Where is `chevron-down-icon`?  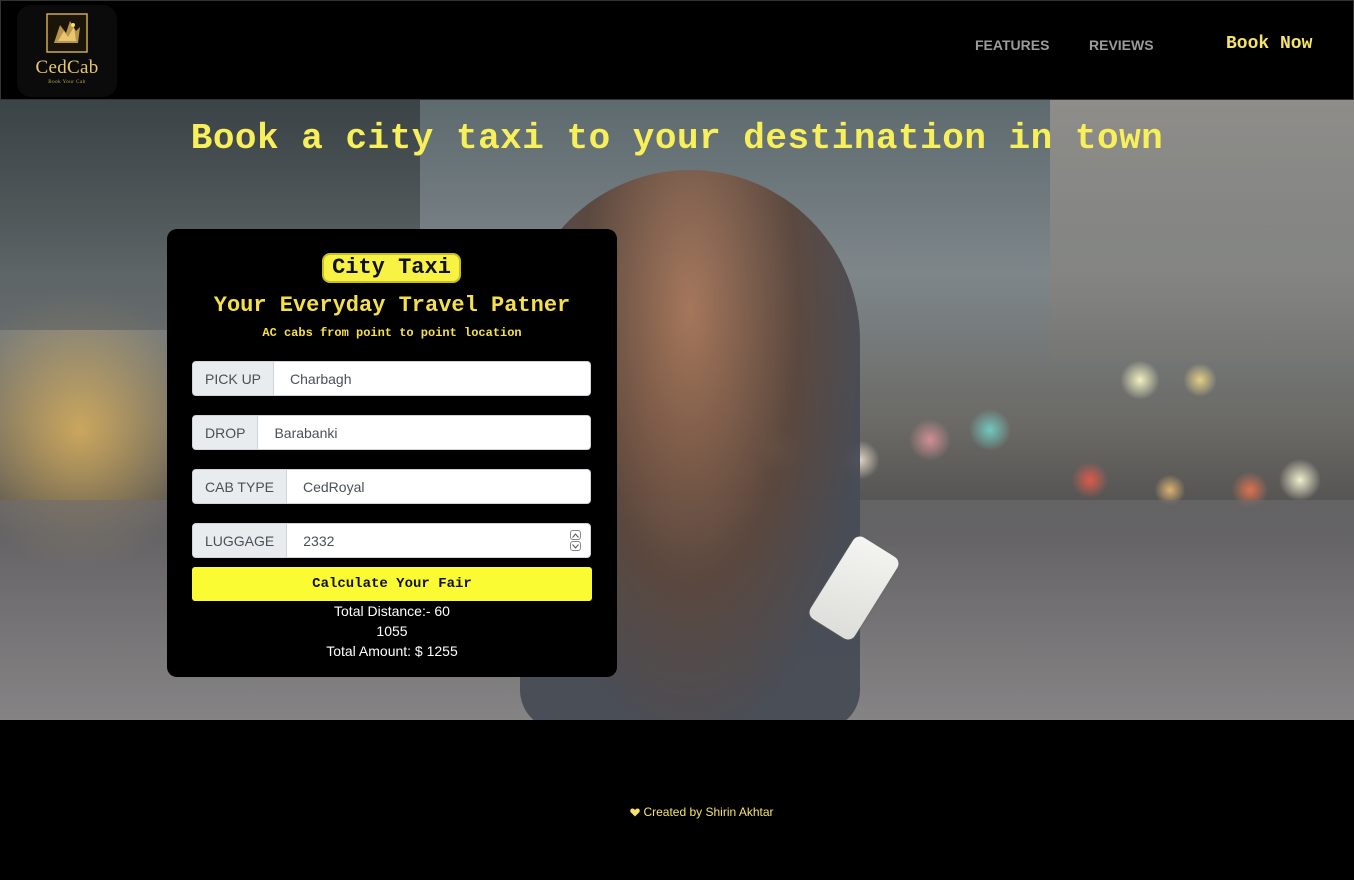
chevron-down-icon is located at coordinates (575, 546).